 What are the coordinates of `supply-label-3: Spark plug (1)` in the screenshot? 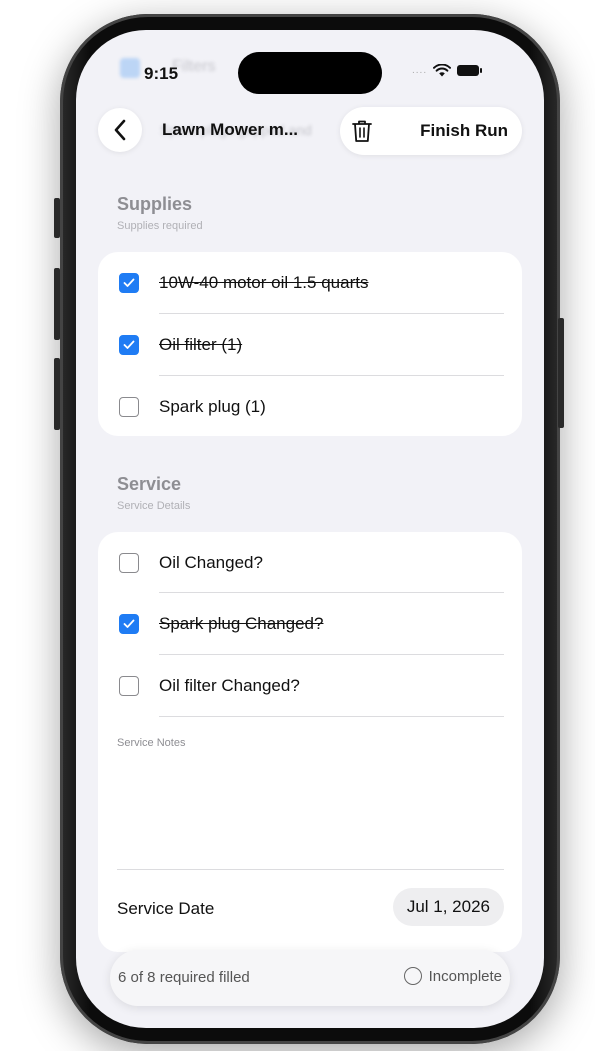 It's located at (212, 406).